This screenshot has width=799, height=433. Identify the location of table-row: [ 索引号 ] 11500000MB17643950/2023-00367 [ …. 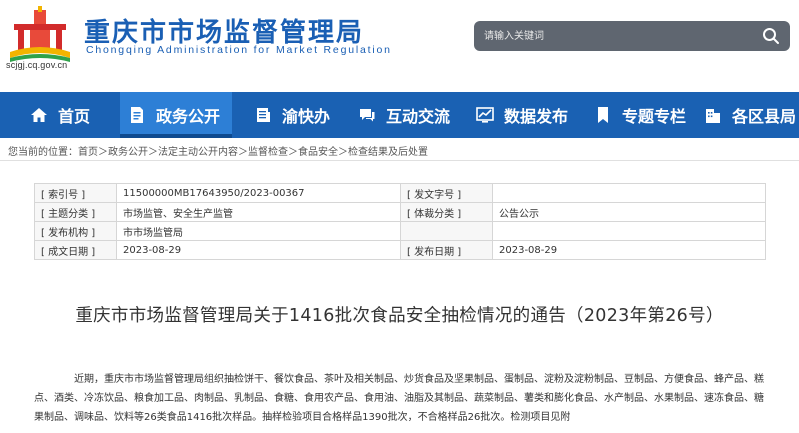
(400, 193).